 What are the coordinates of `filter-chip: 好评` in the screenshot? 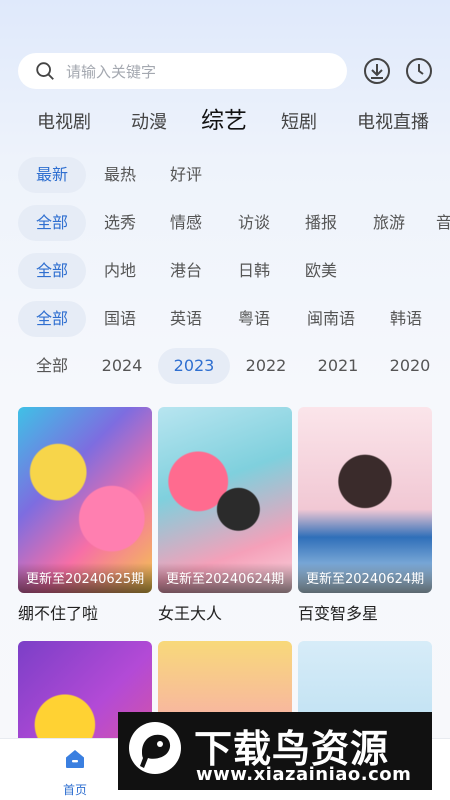 It's located at (186, 175).